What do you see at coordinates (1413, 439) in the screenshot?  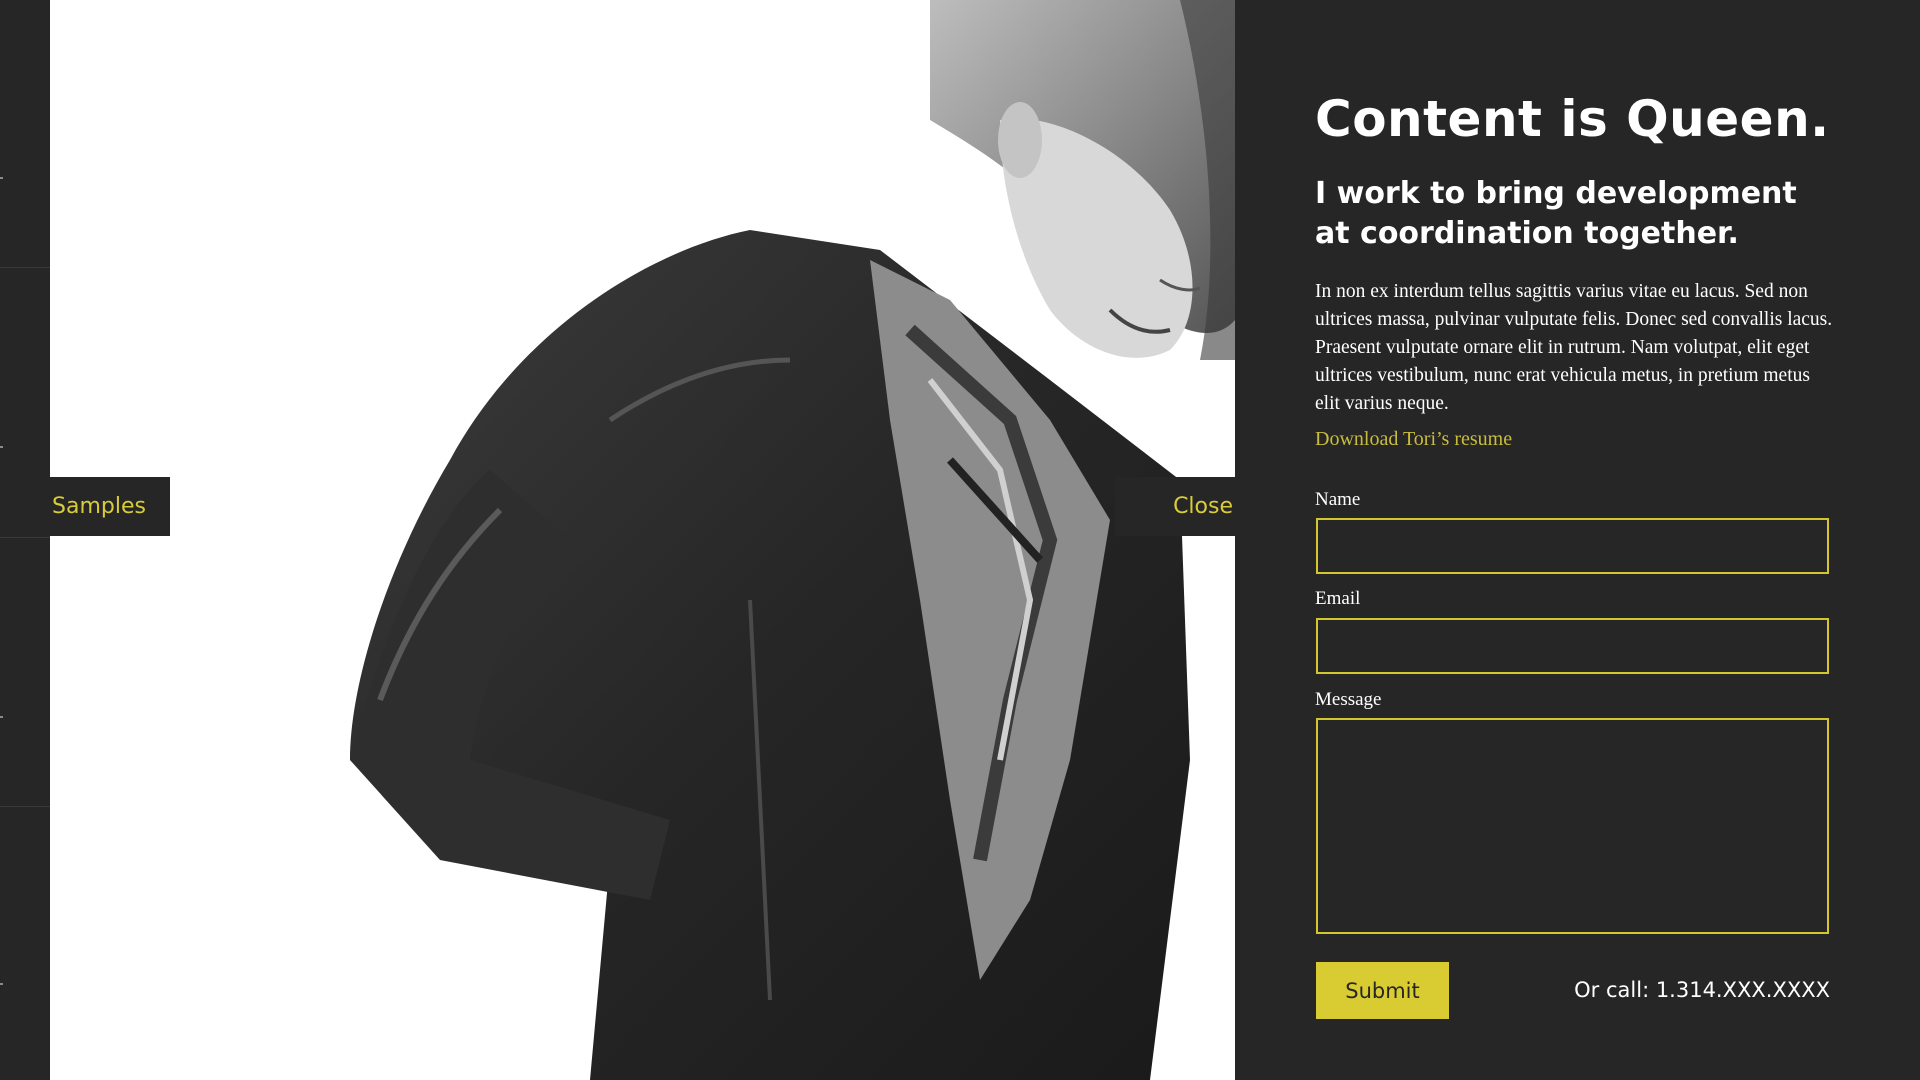 I see `download-resume-link: Download Tori’s resume` at bounding box center [1413, 439].